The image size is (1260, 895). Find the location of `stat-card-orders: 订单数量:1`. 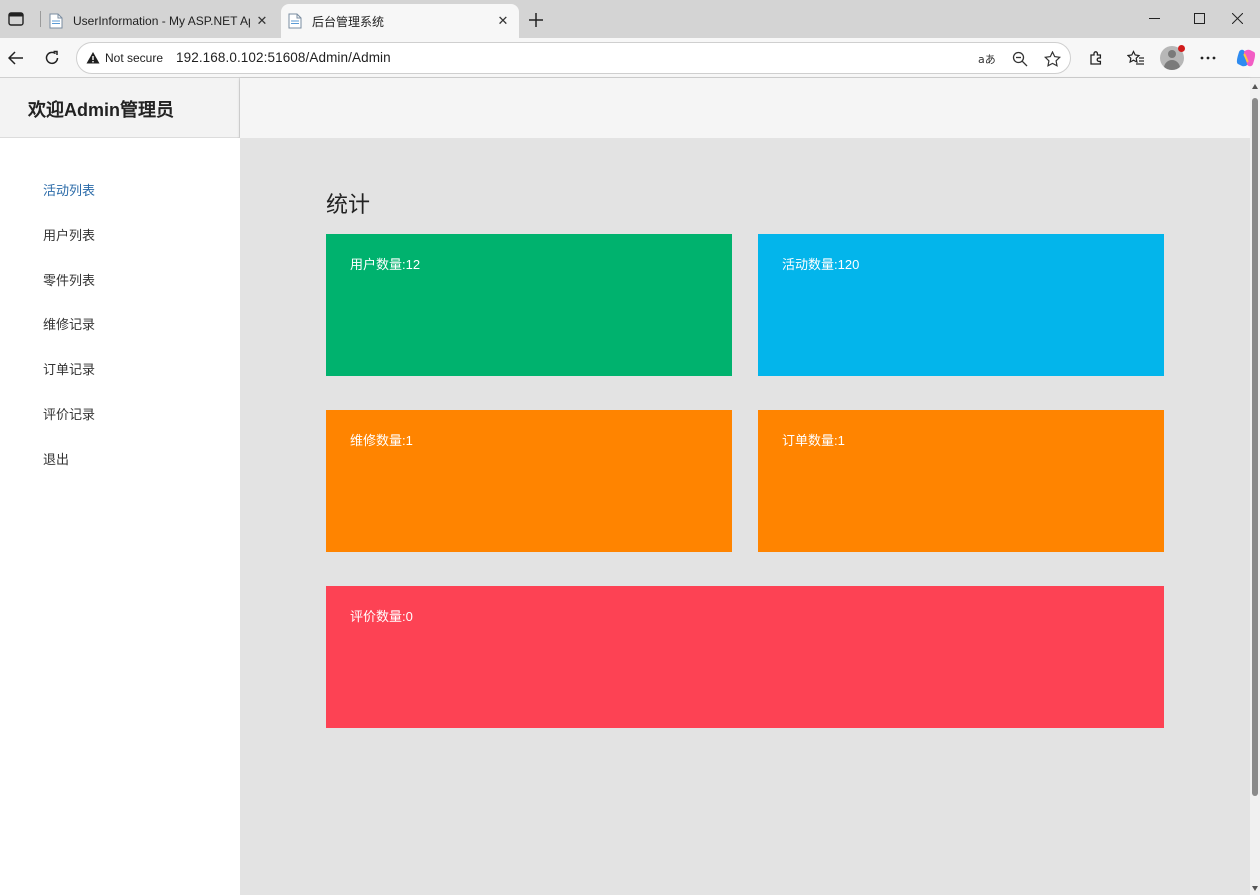

stat-card-orders: 订单数量:1 is located at coordinates (961, 481).